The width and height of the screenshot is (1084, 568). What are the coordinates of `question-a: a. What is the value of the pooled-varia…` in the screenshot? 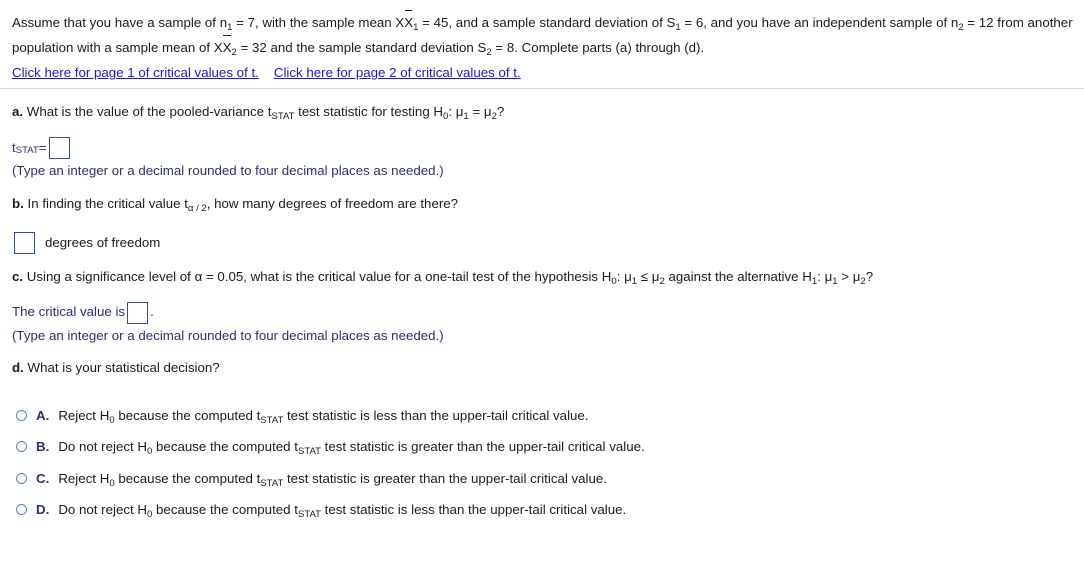 It's located at (542, 112).